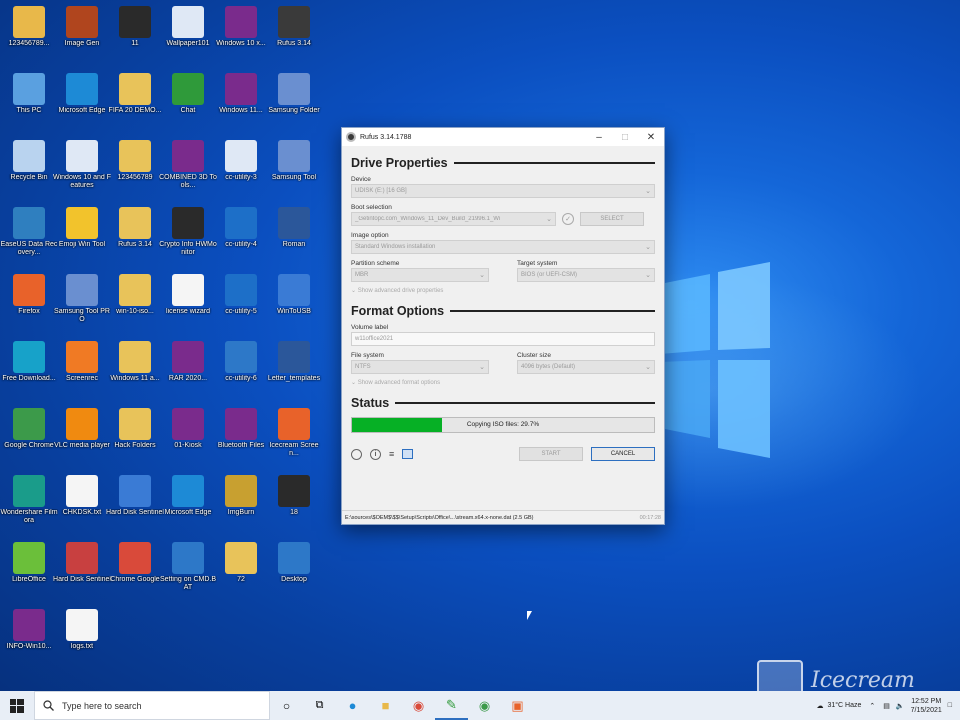 The image size is (960, 720). I want to click on settings-sliders-icon: ≡, so click(391, 454).